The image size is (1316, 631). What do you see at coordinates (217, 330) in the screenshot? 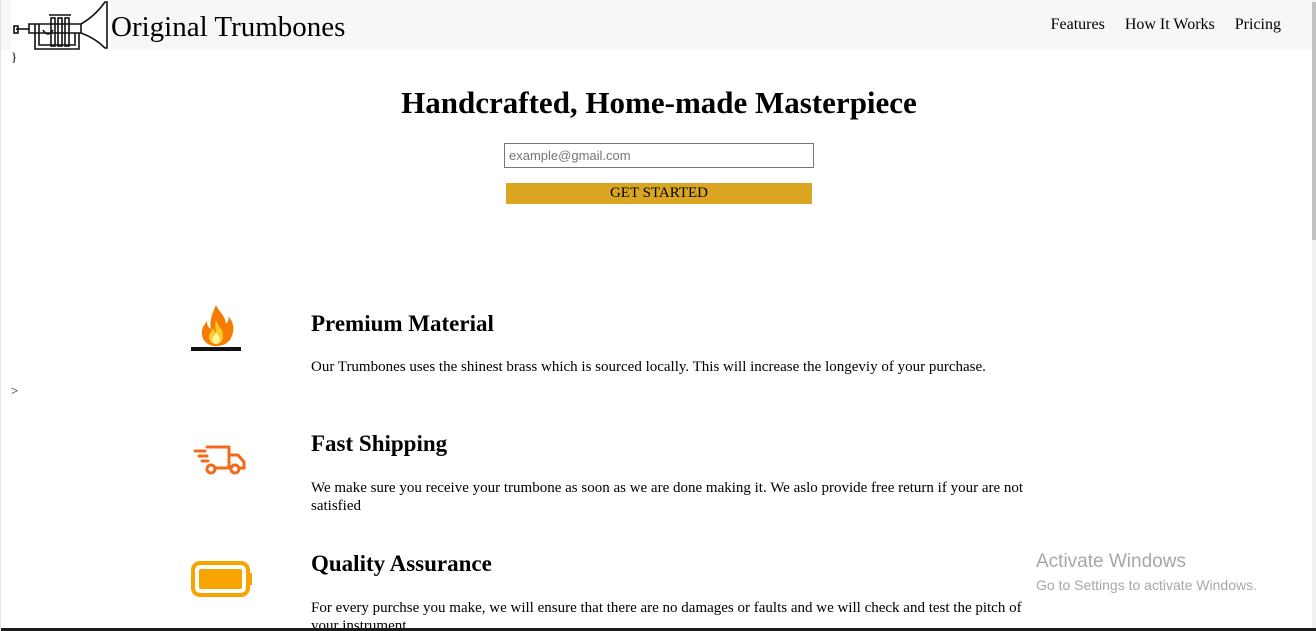
I see `fire-icon` at bounding box center [217, 330].